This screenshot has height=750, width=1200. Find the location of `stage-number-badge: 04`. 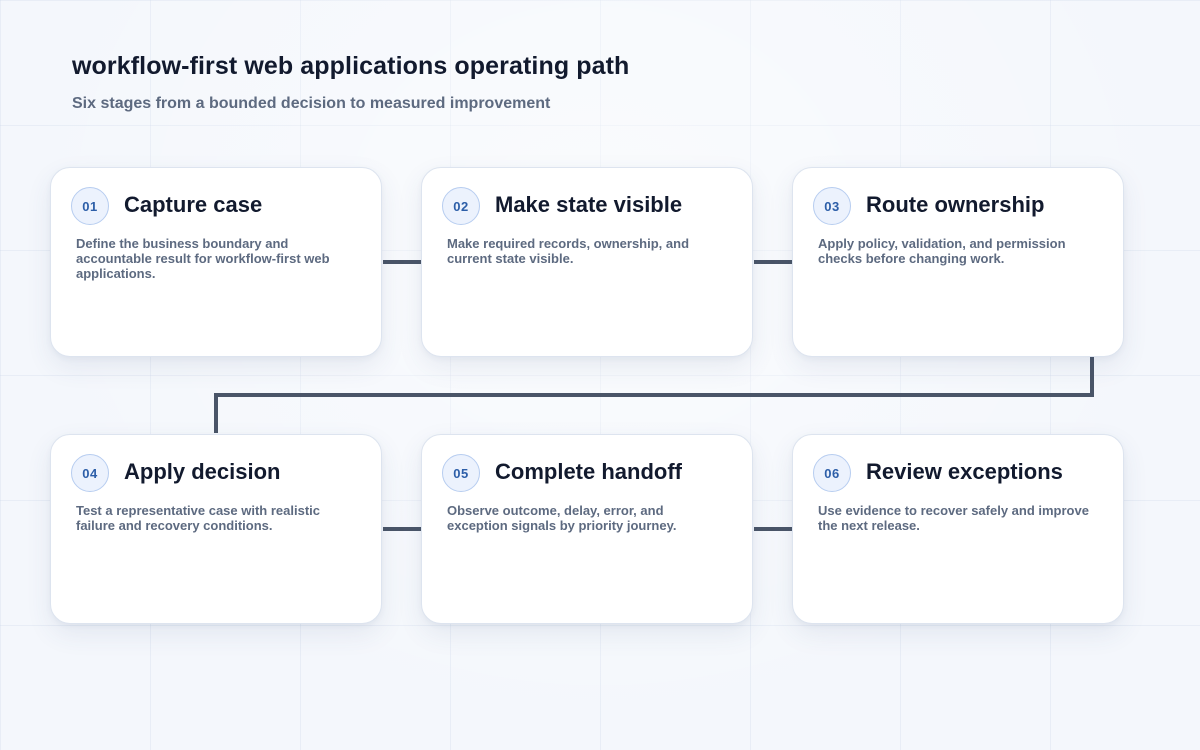

stage-number-badge: 04 is located at coordinates (90, 473).